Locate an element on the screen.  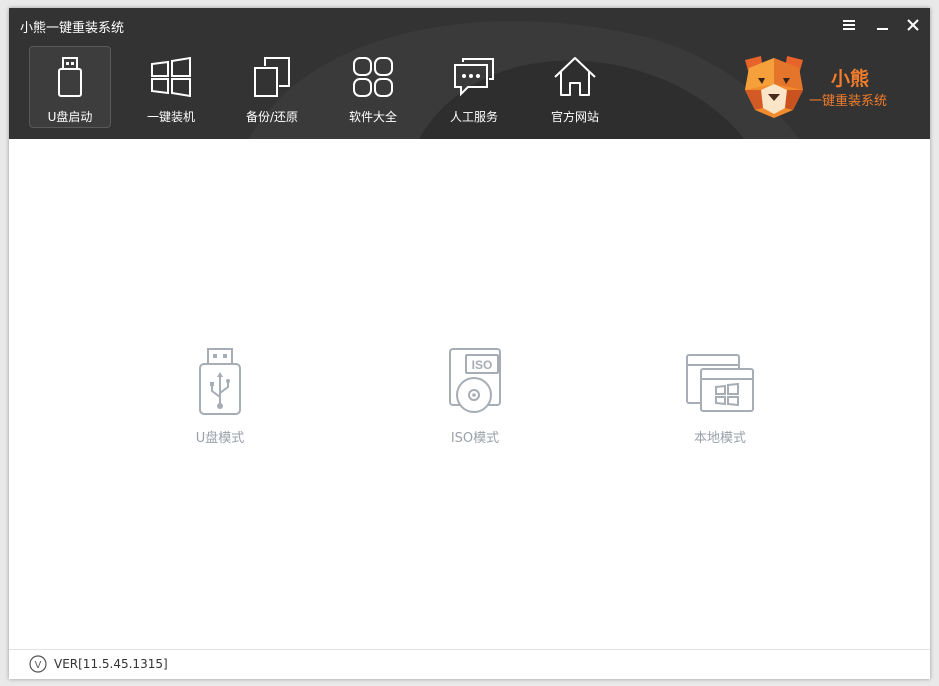
main-nav: U盘启动 一键装机 备份/还原 软件大全 人工服务 官方网站 is located at coordinates (332, 87).